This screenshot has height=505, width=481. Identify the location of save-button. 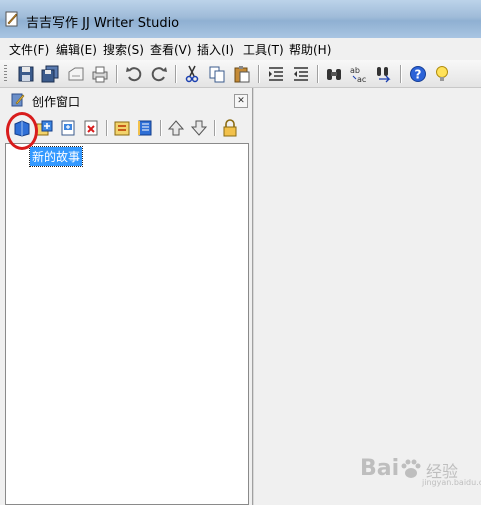
(26, 74).